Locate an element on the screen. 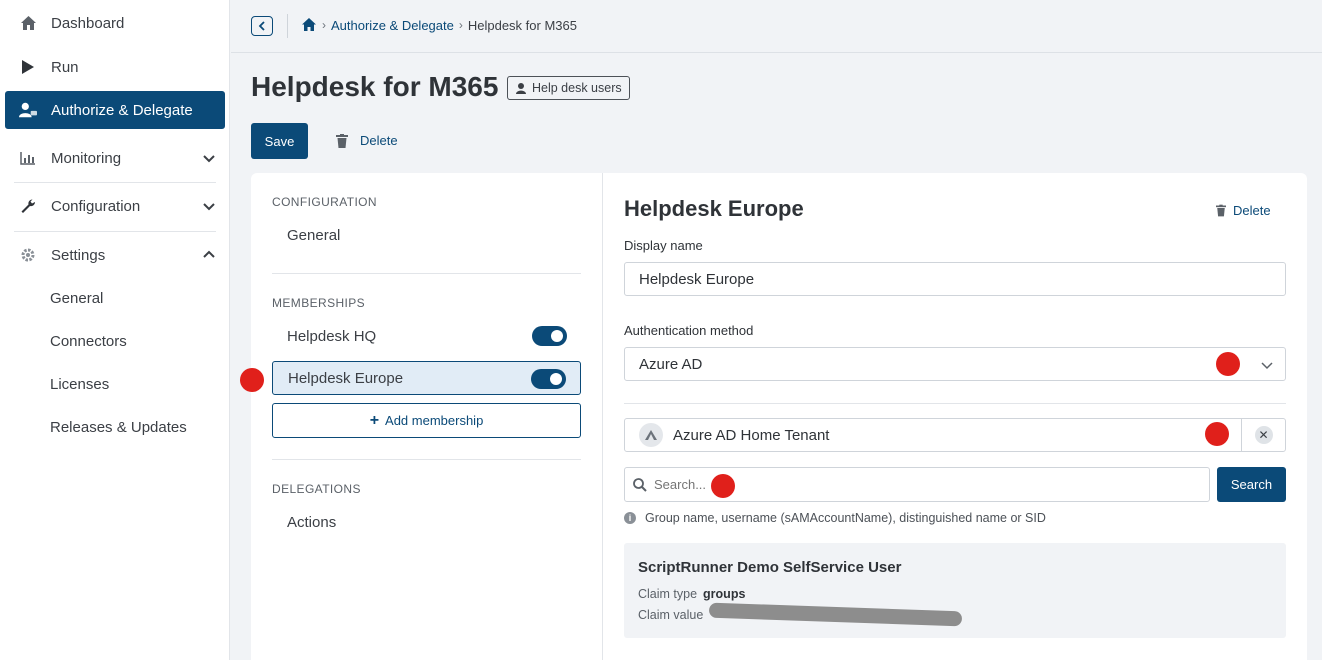 This screenshot has width=1322, height=660. sidebar-item-dashboard: Dashboard is located at coordinates (115, 23).